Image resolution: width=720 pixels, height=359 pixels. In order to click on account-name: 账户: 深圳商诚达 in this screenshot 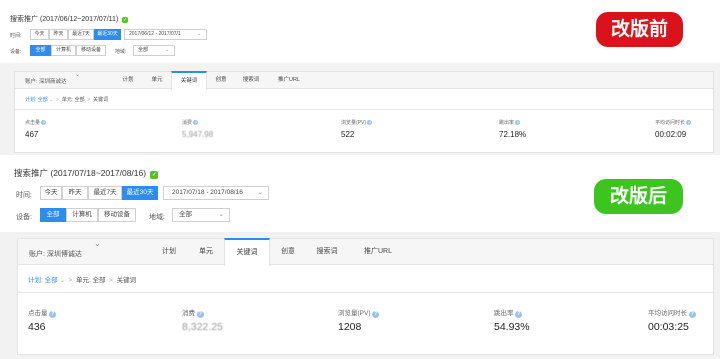, I will do `click(46, 82)`.